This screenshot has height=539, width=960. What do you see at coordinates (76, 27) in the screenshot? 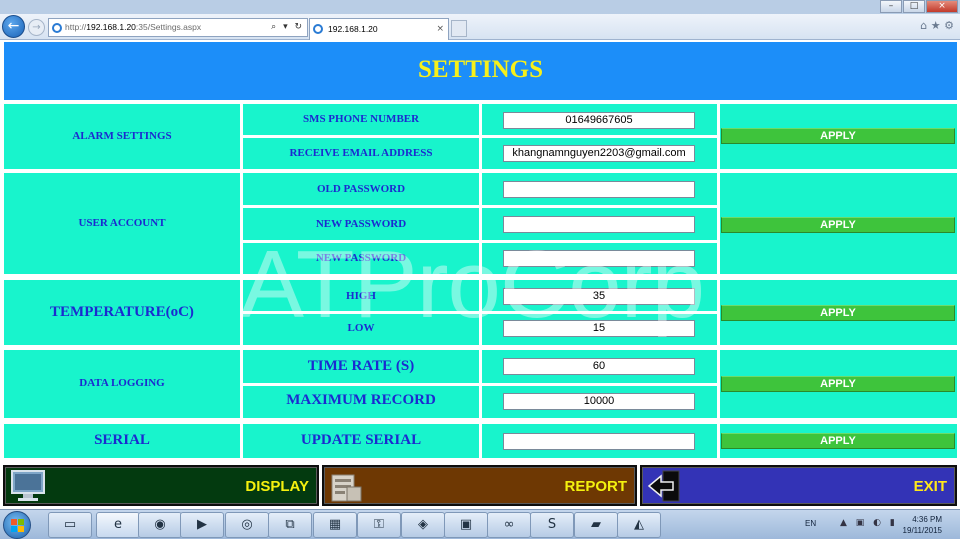
I see `url-prefix: http://` at bounding box center [76, 27].